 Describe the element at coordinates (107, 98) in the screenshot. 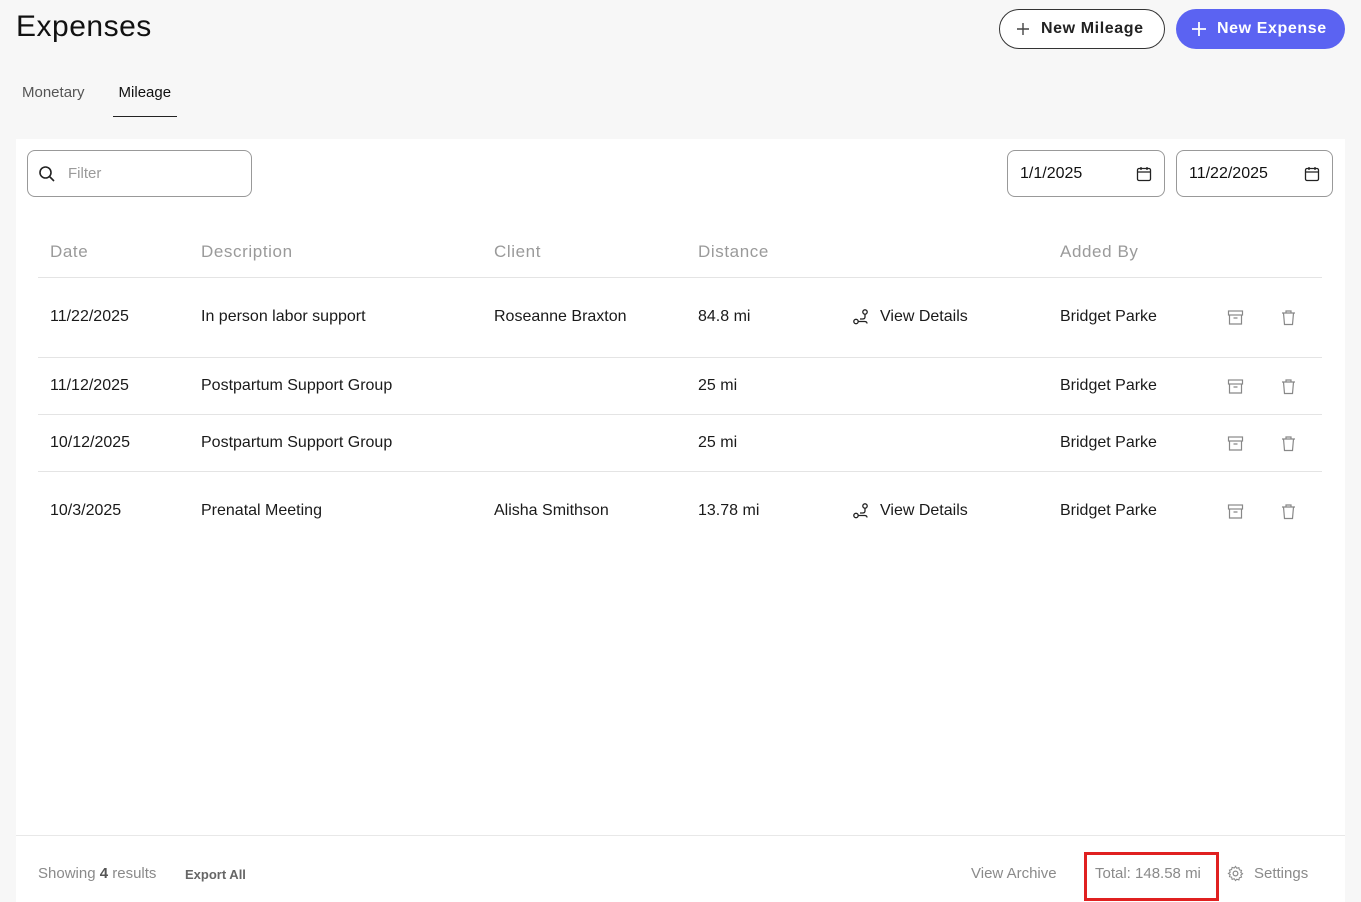

I see `tab-bar: Monetary Mileage` at that location.